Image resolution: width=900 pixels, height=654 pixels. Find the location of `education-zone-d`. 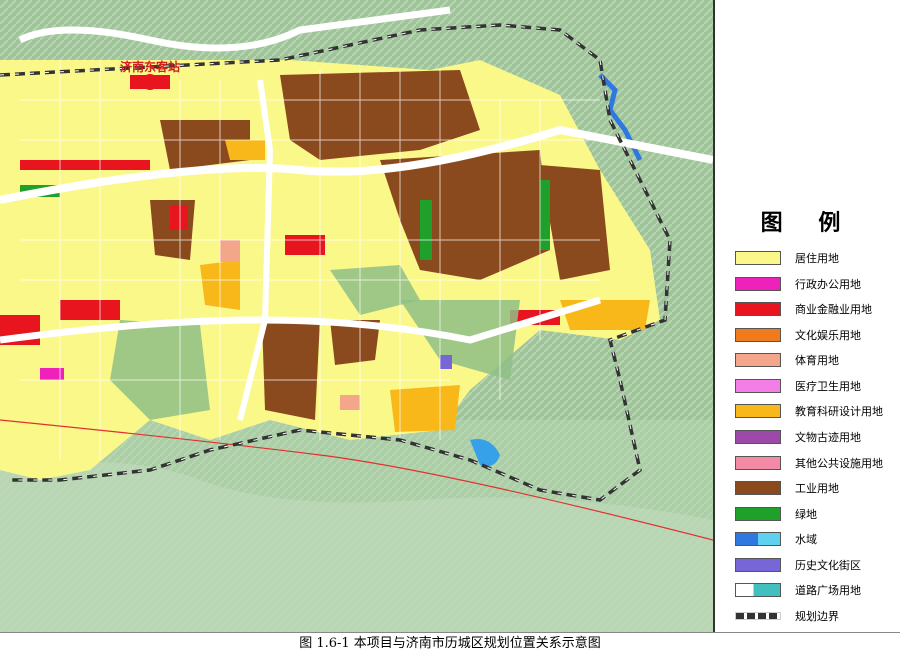

education-zone-d is located at coordinates (245, 150).